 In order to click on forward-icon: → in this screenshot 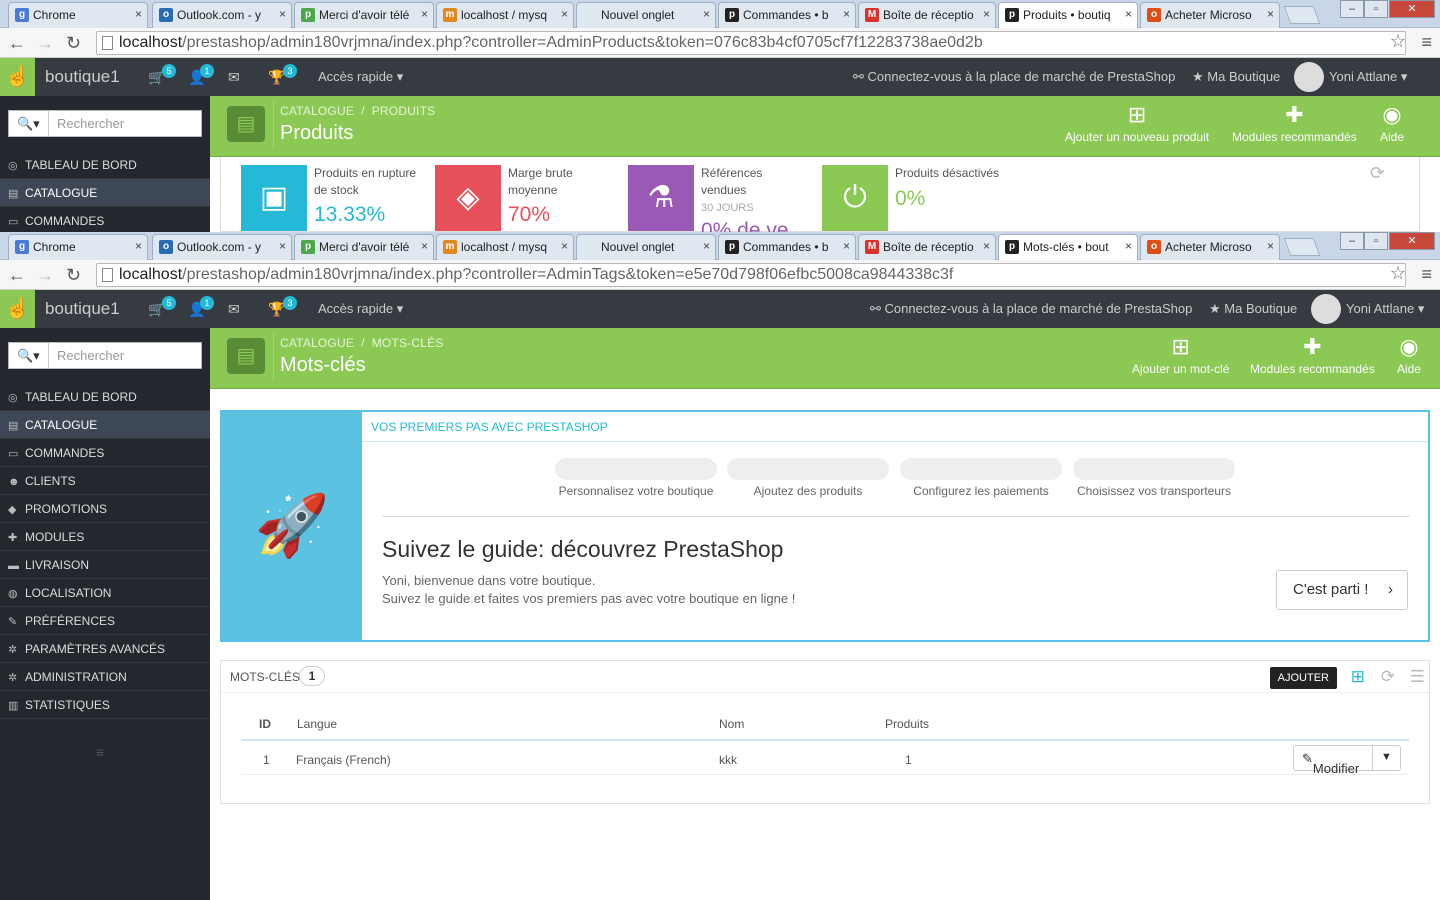, I will do `click(45, 43)`.